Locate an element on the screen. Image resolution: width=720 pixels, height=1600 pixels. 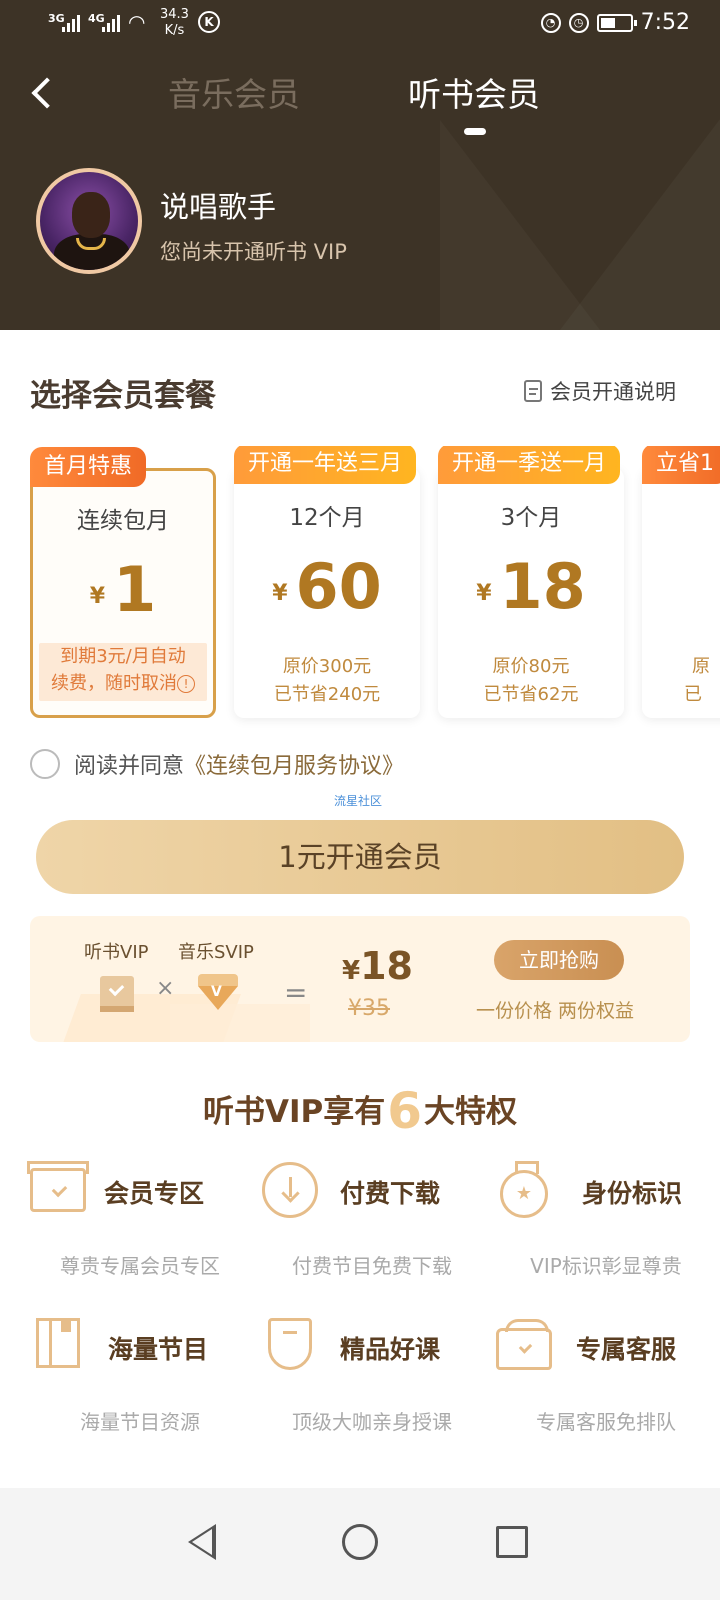
speed-value: 34.3 is located at coordinates (174, 14).